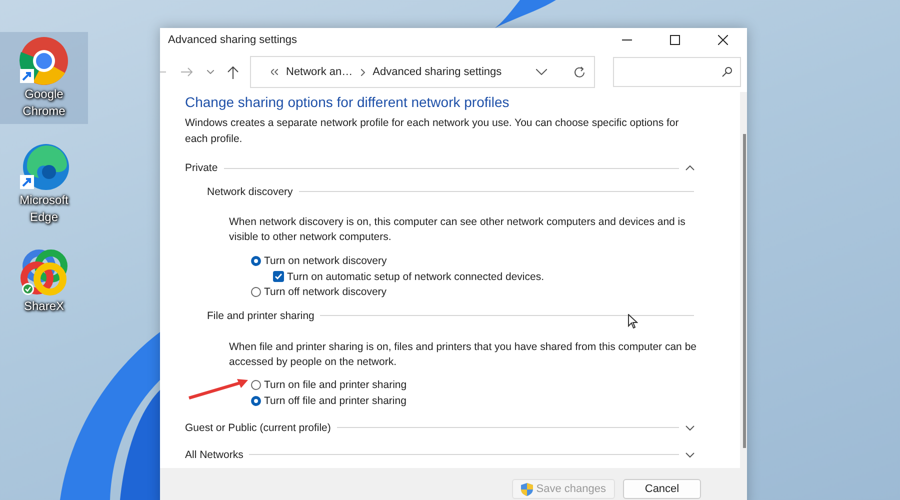 The image size is (900, 500). Describe the element at coordinates (201, 168) in the screenshot. I see `profile-header: Private` at that location.